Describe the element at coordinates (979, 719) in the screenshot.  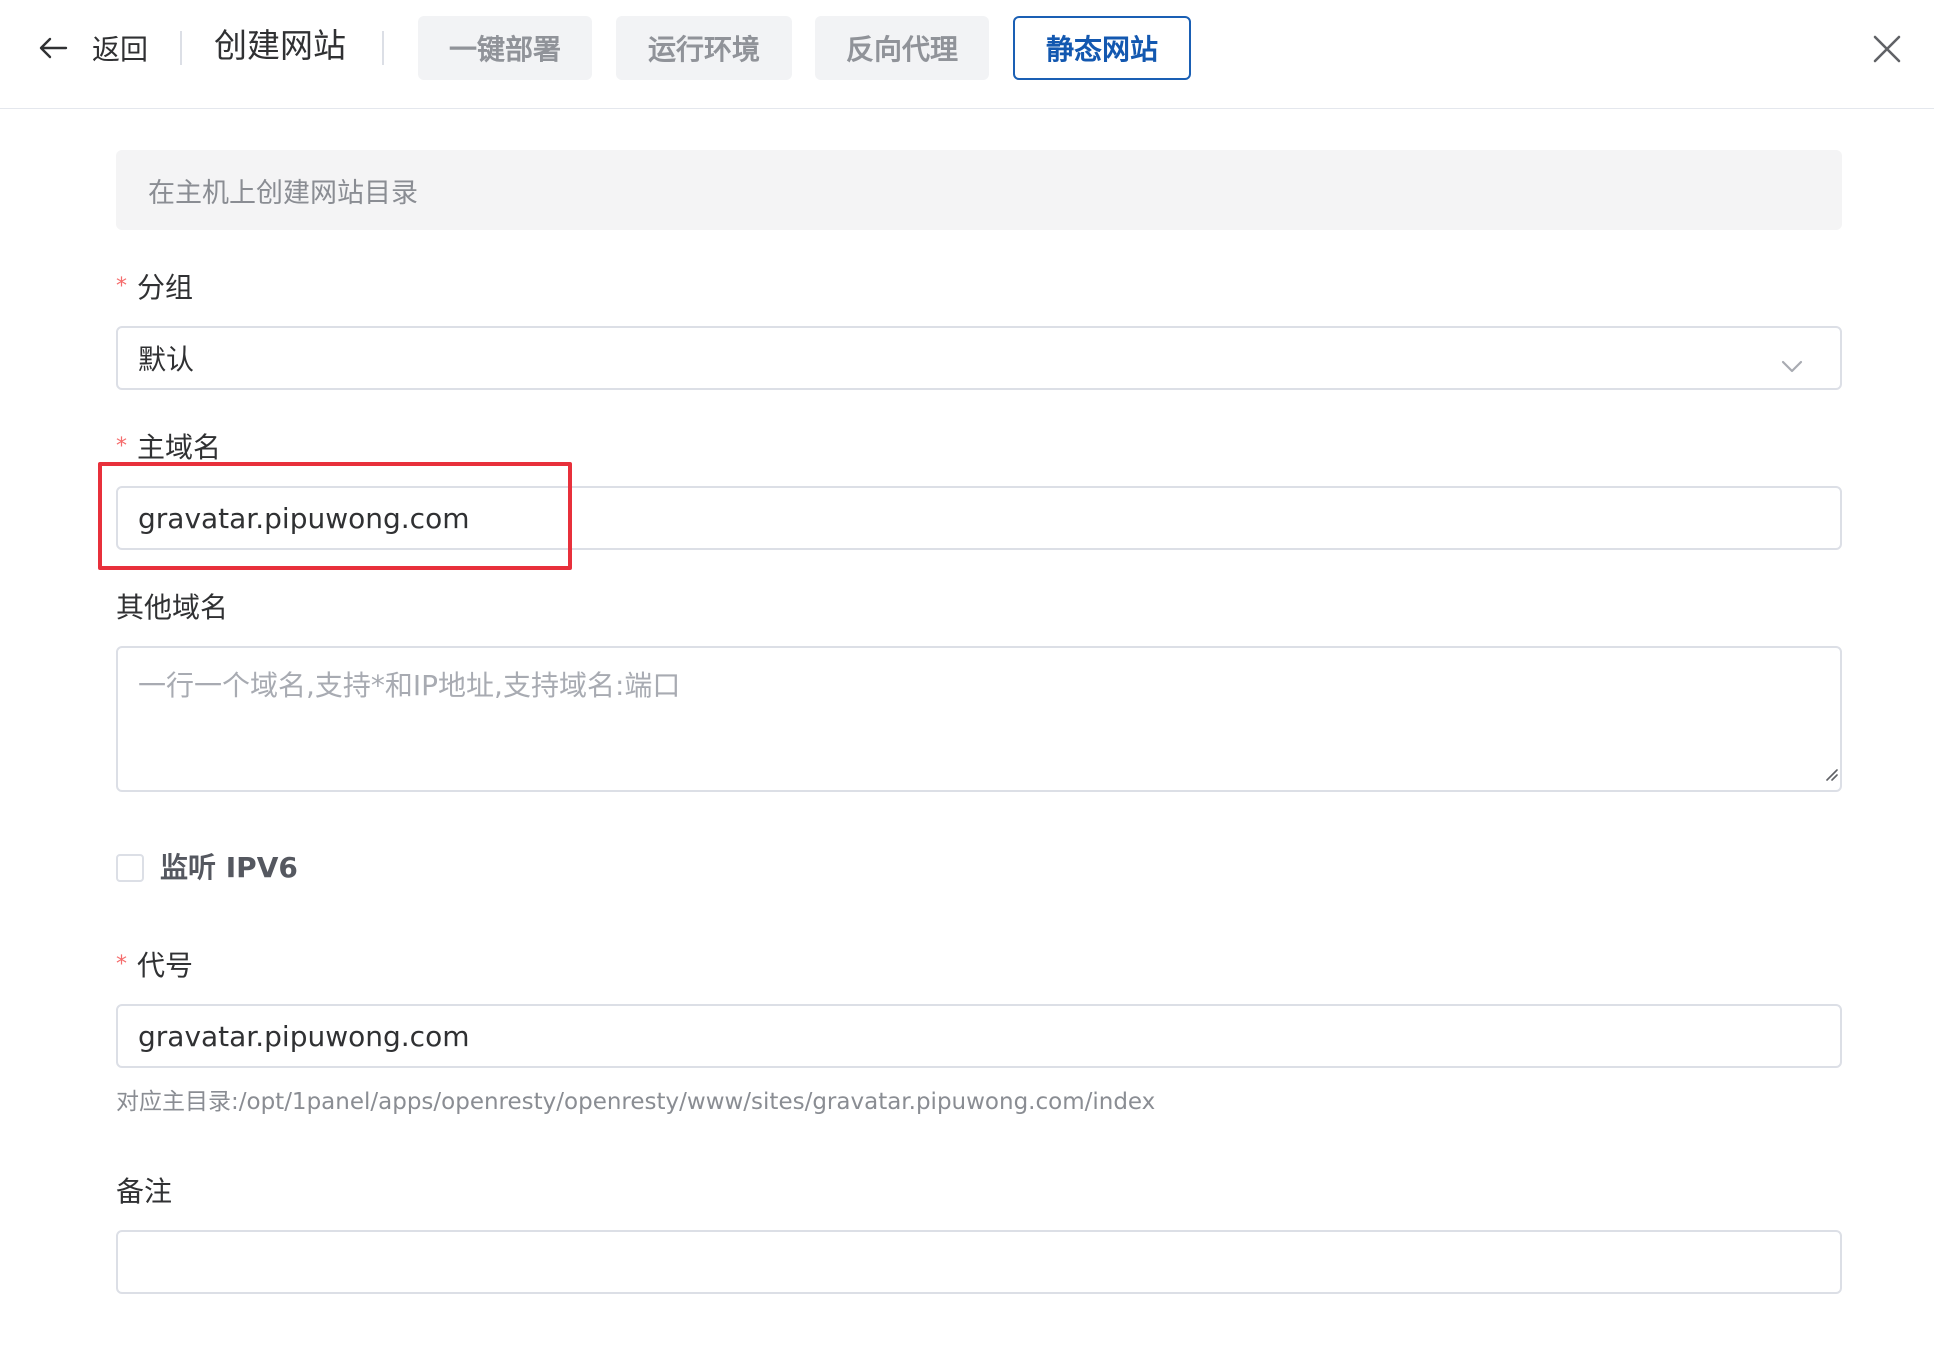
I see `other-domains-textarea: 一行一个域名,支持*和IP地址,支持域名:端口` at that location.